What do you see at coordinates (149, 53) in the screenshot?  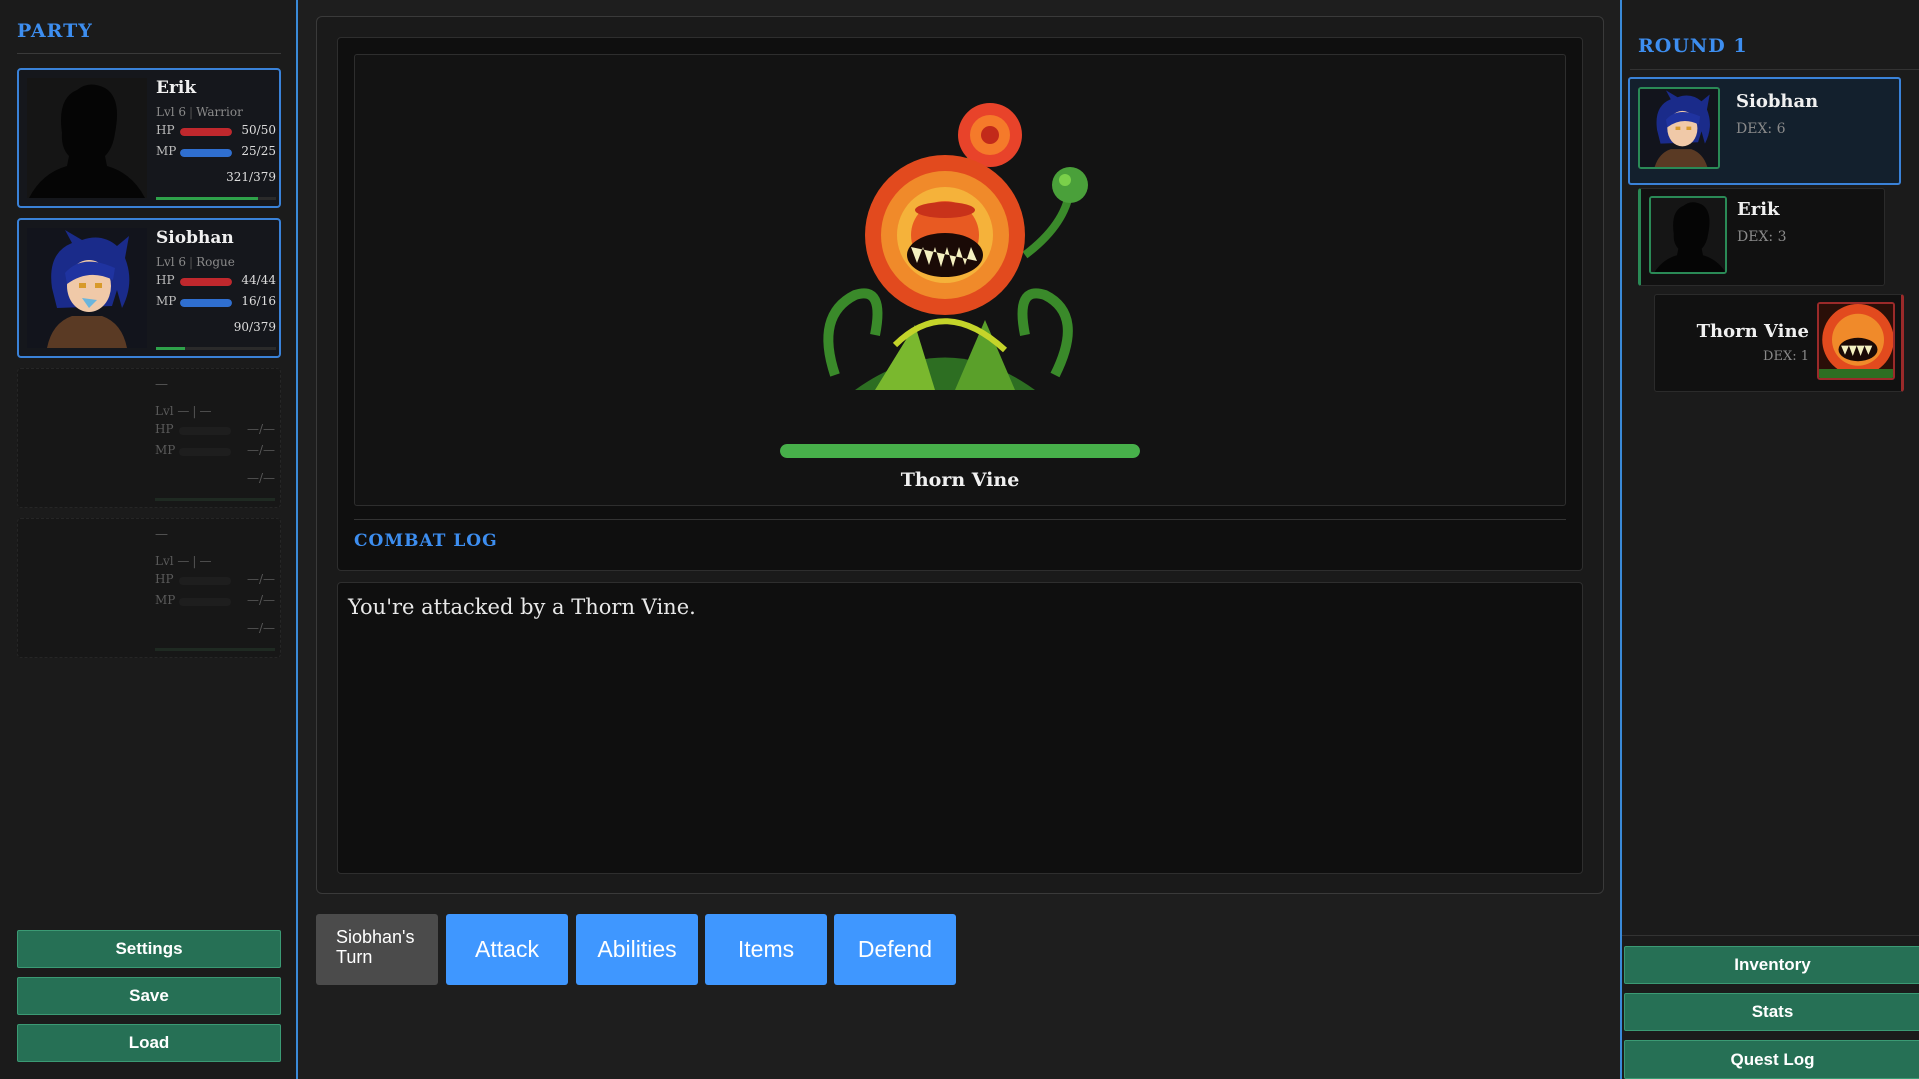 I see `party-title-divider` at bounding box center [149, 53].